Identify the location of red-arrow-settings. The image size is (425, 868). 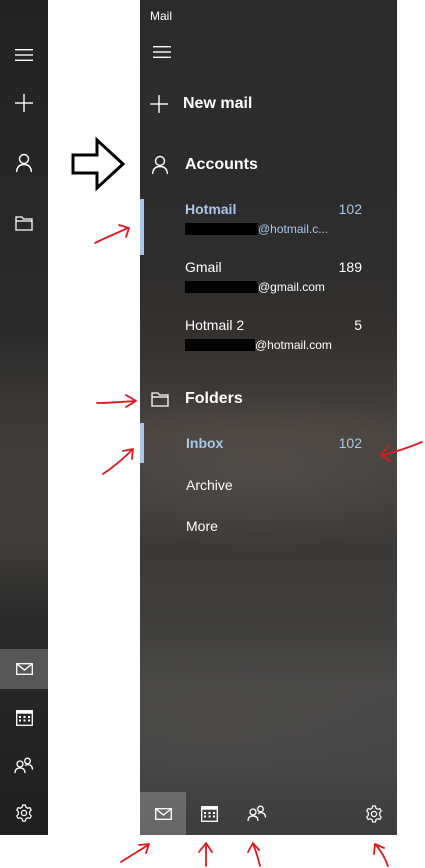
(382, 855).